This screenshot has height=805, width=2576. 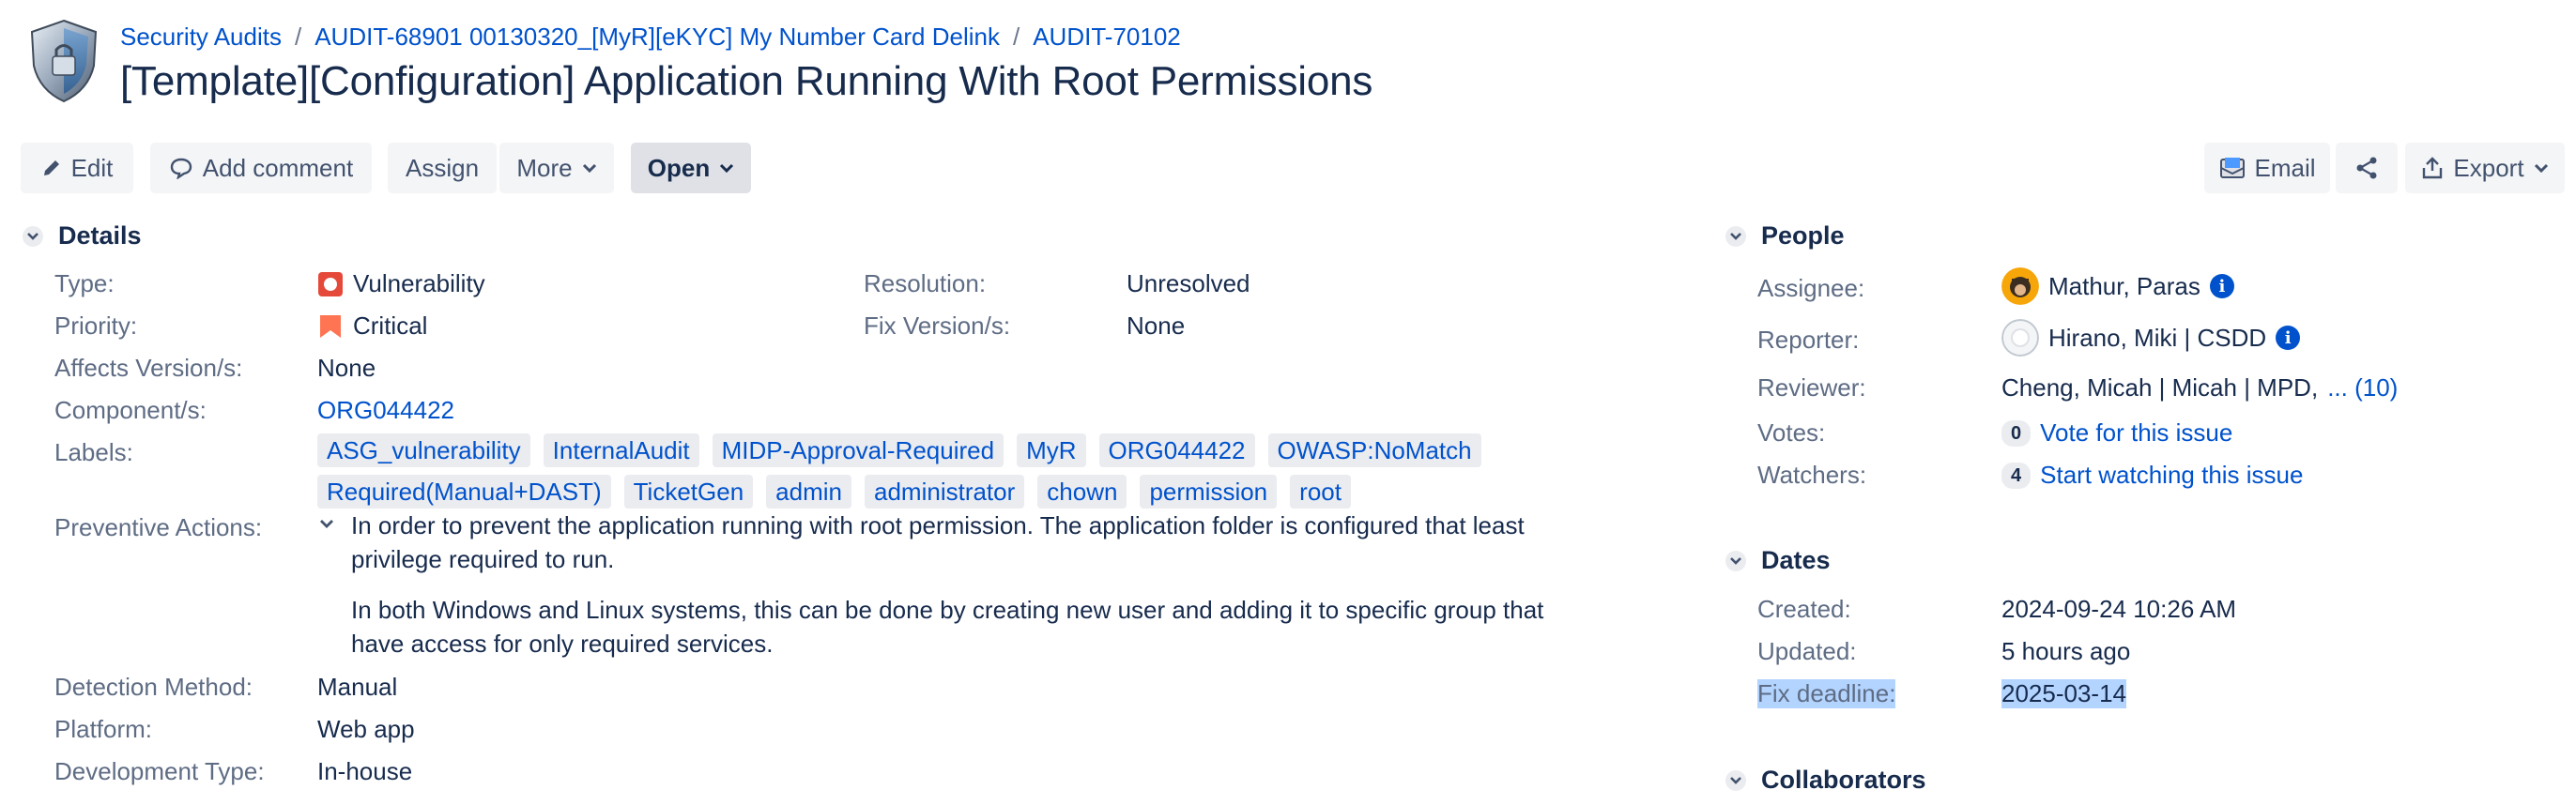 What do you see at coordinates (1156, 325) in the screenshot?
I see `fix-versions-value: None` at bounding box center [1156, 325].